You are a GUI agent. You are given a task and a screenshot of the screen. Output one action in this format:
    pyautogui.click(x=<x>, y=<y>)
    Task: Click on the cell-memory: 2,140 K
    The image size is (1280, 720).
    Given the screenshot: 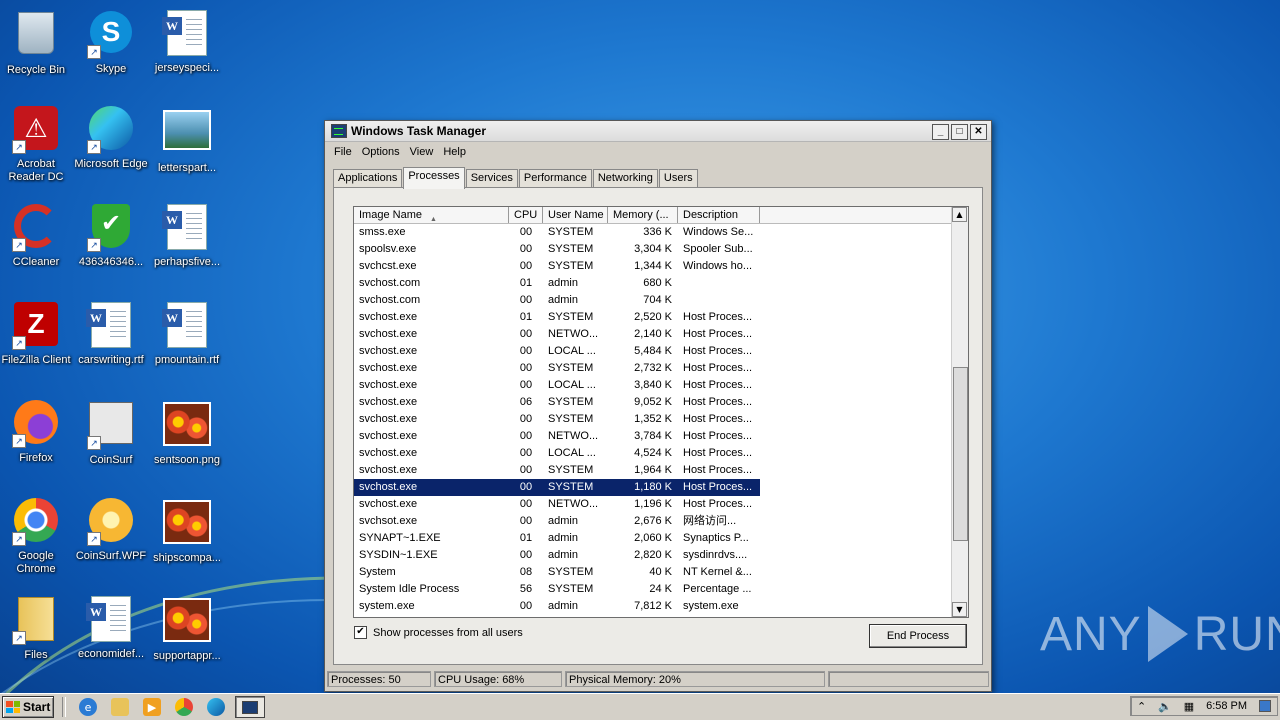 What is the action you would take?
    pyautogui.click(x=653, y=334)
    